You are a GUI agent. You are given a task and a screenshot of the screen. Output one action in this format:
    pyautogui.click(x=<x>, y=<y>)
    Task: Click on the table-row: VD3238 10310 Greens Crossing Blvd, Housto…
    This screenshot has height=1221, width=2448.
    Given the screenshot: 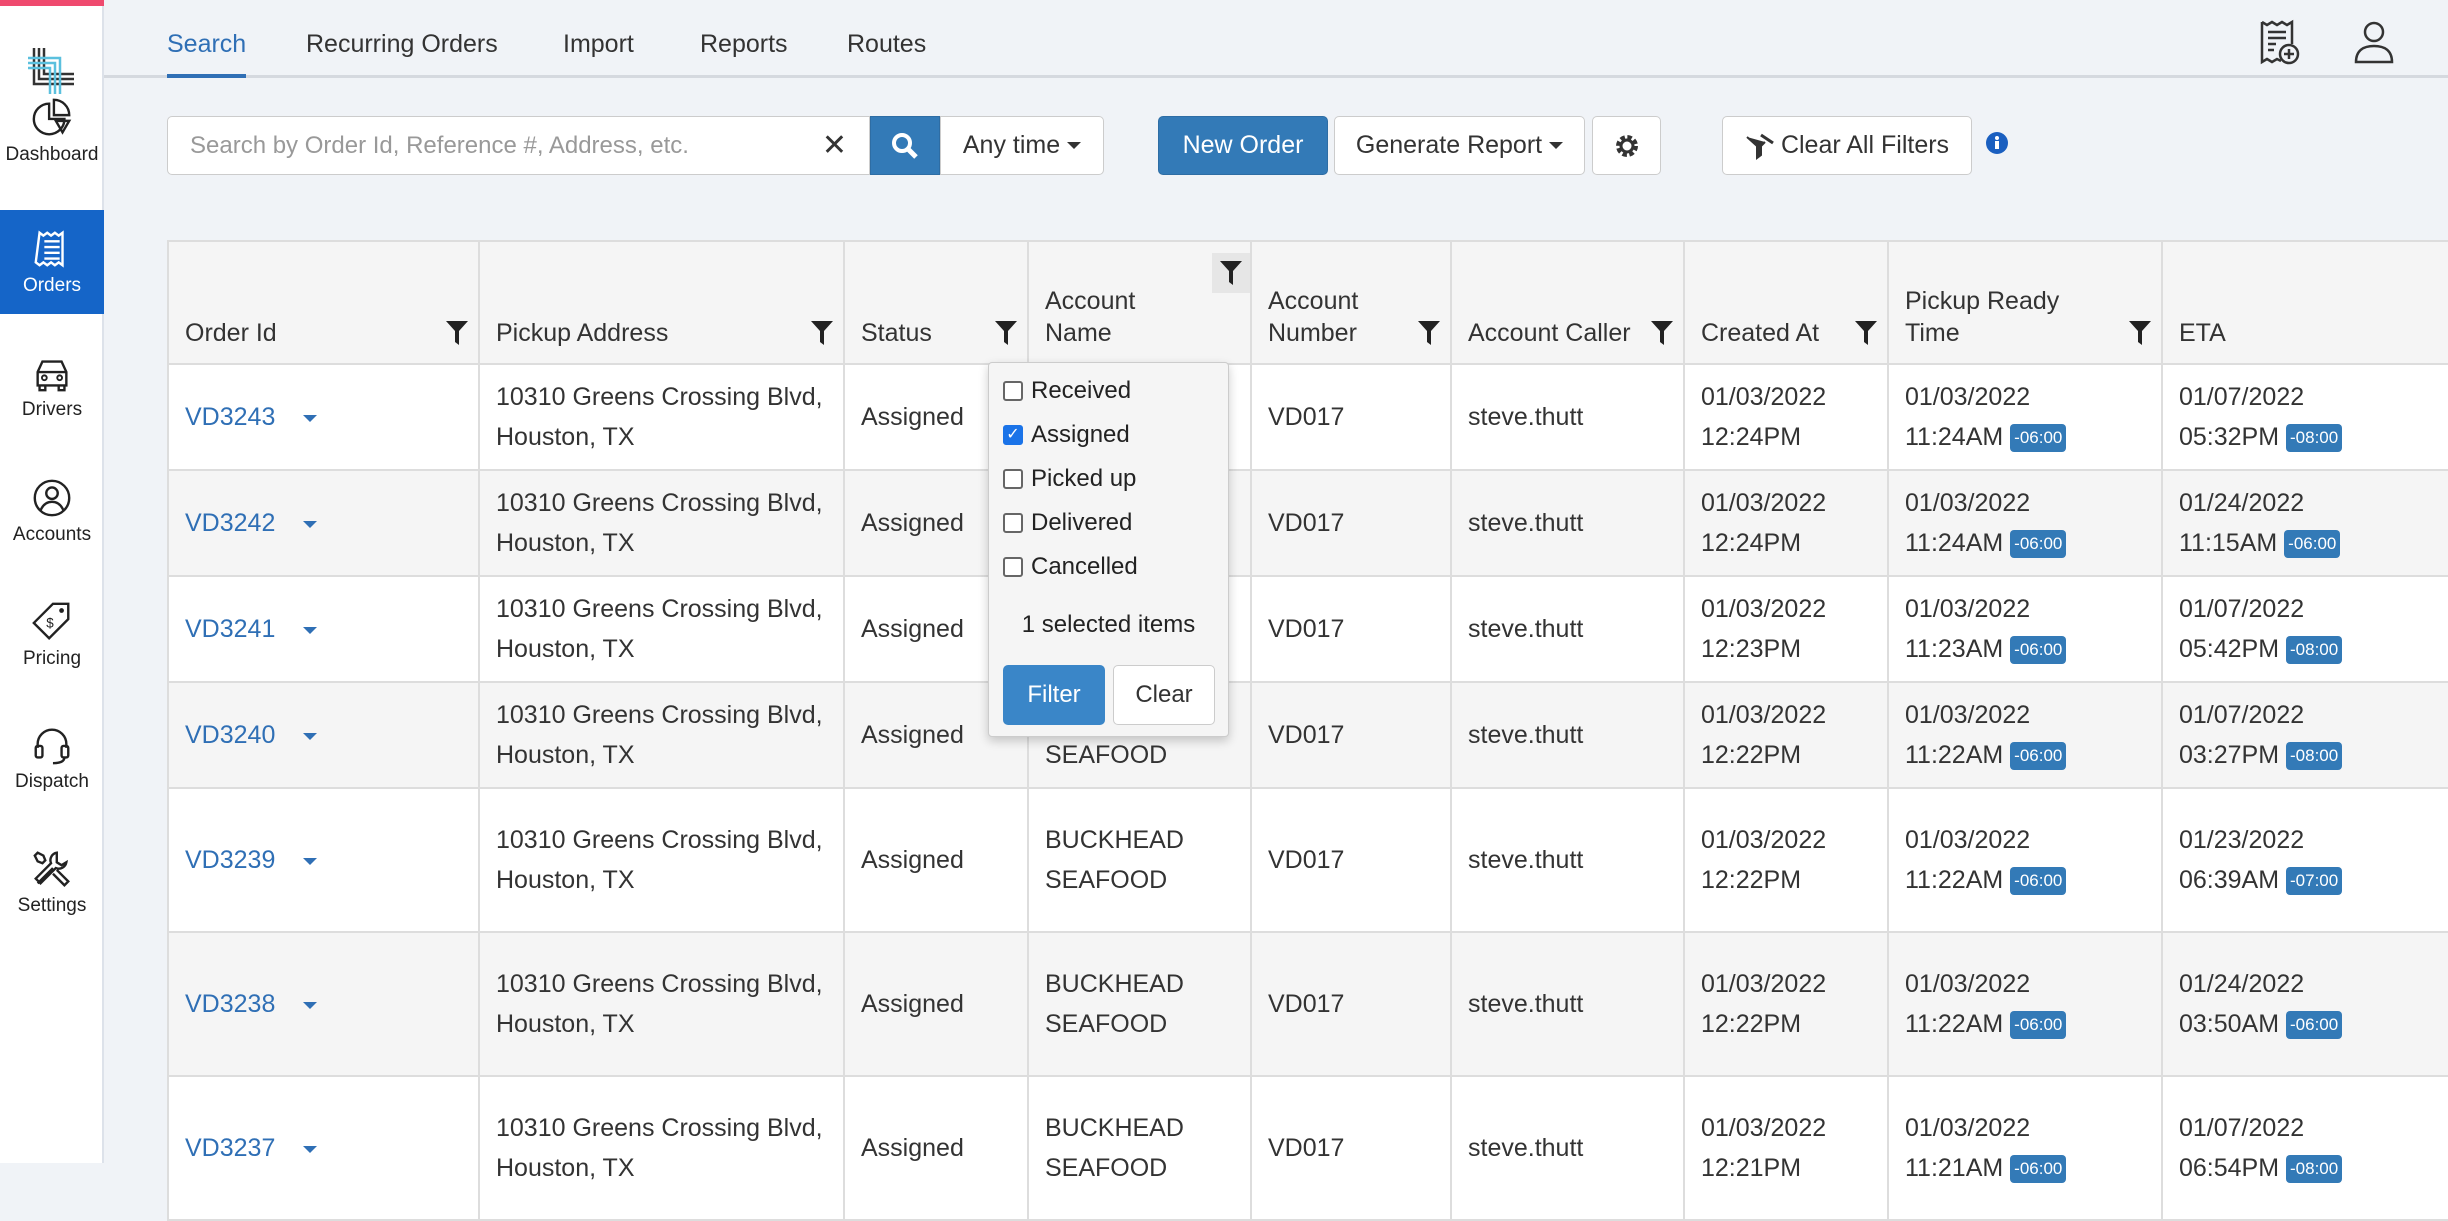 What is the action you would take?
    pyautogui.click(x=1307, y=1004)
    